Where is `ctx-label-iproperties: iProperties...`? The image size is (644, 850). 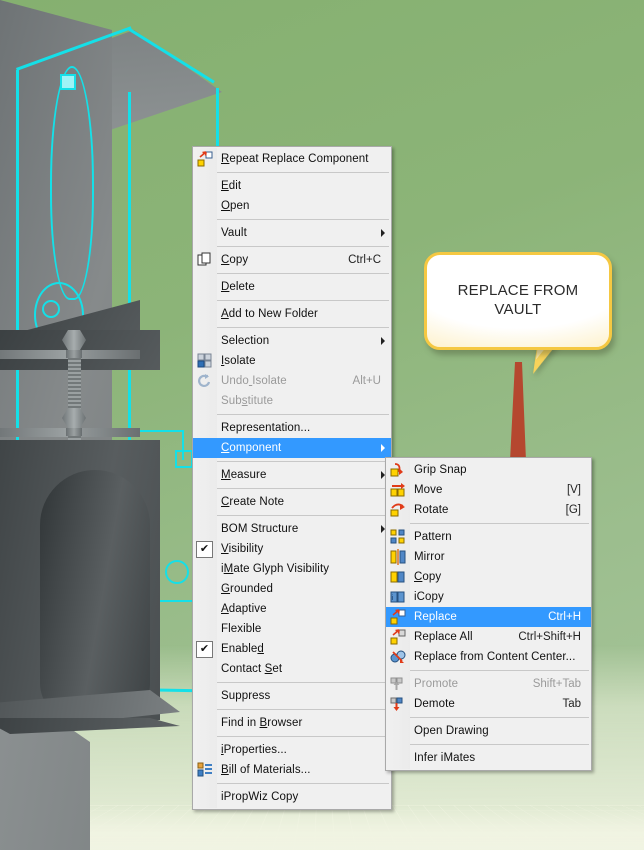 ctx-label-iproperties: iProperties... is located at coordinates (254, 750).